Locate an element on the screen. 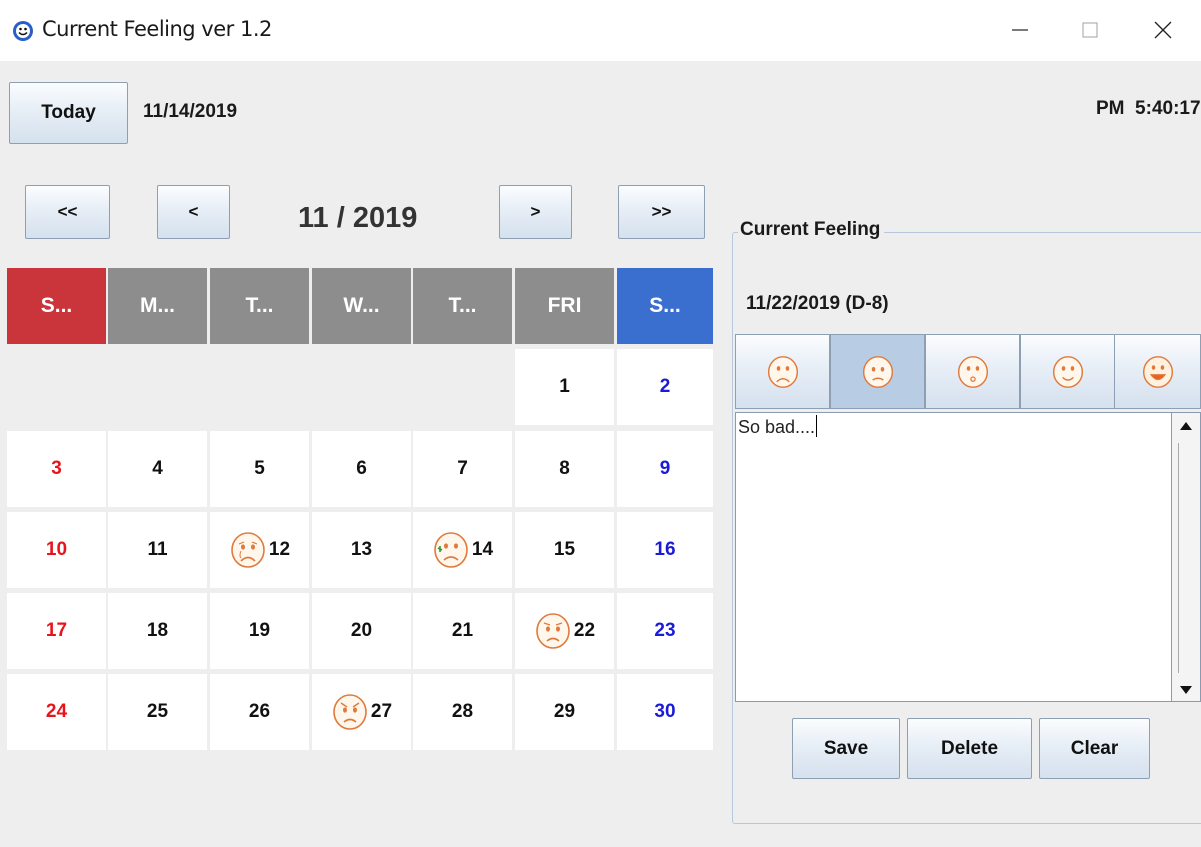 The width and height of the screenshot is (1201, 847). day-number: 24 is located at coordinates (56, 711).